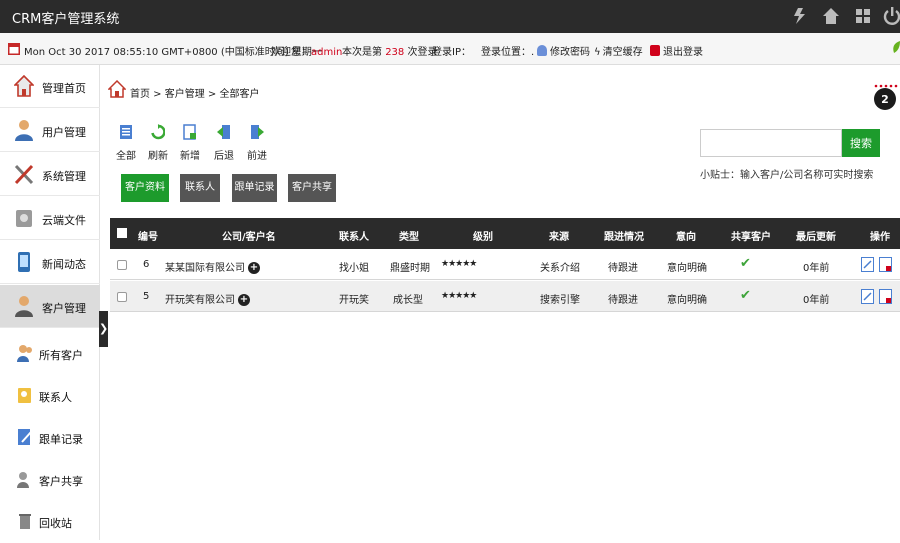 Image resolution: width=900 pixels, height=543 pixels. I want to click on th-company: 公司/客户名, so click(249, 237).